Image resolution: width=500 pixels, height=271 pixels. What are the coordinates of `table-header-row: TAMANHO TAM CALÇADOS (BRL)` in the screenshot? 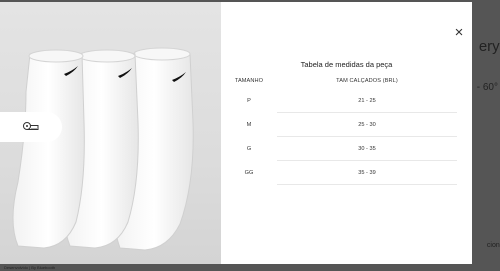 It's located at (339, 81).